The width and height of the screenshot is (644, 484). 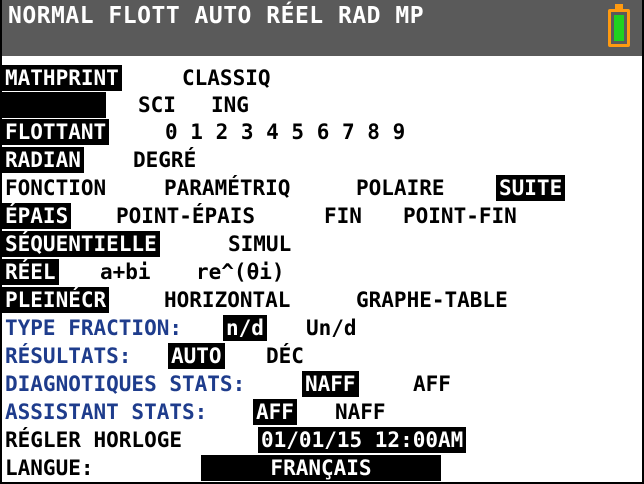 I want to click on option-simul: SIMUL, so click(x=259, y=244).